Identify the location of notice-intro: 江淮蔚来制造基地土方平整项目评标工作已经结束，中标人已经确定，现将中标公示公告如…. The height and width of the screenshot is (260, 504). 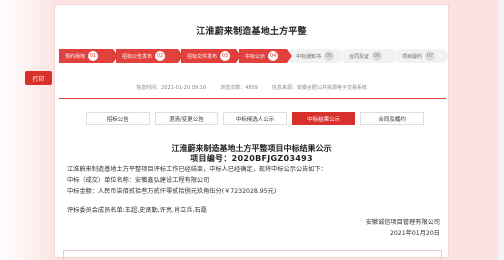
(197, 169).